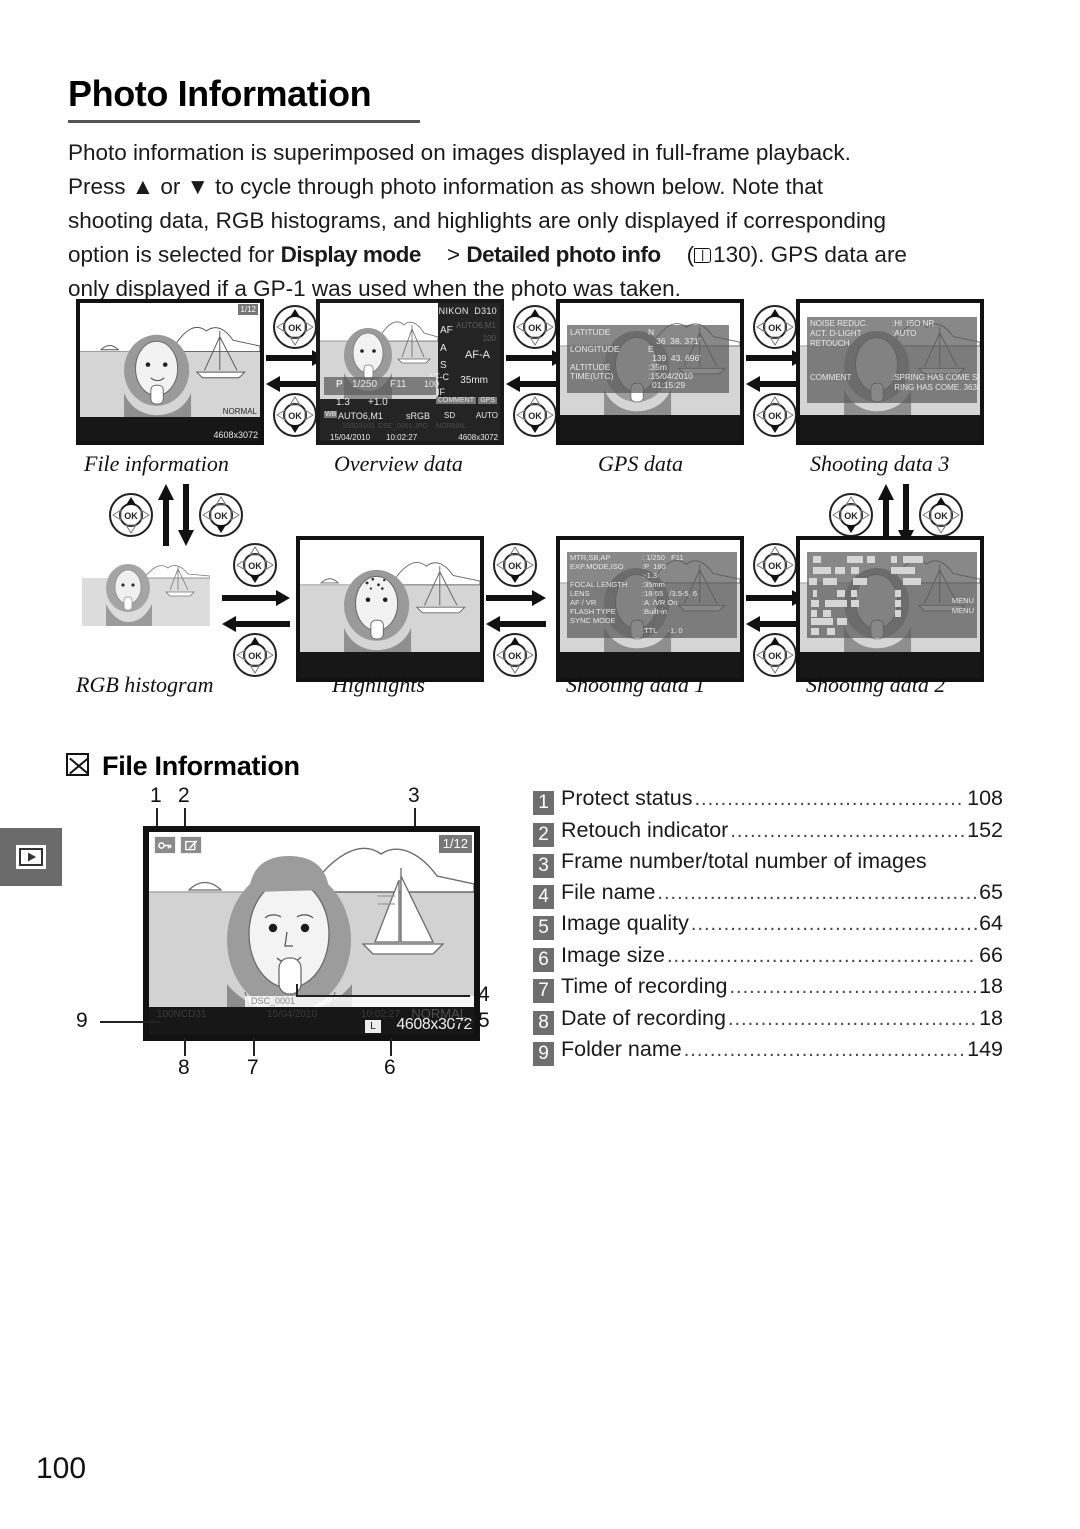 Image resolution: width=1080 pixels, height=1529 pixels. I want to click on iso-readout: 100, so click(489, 338).